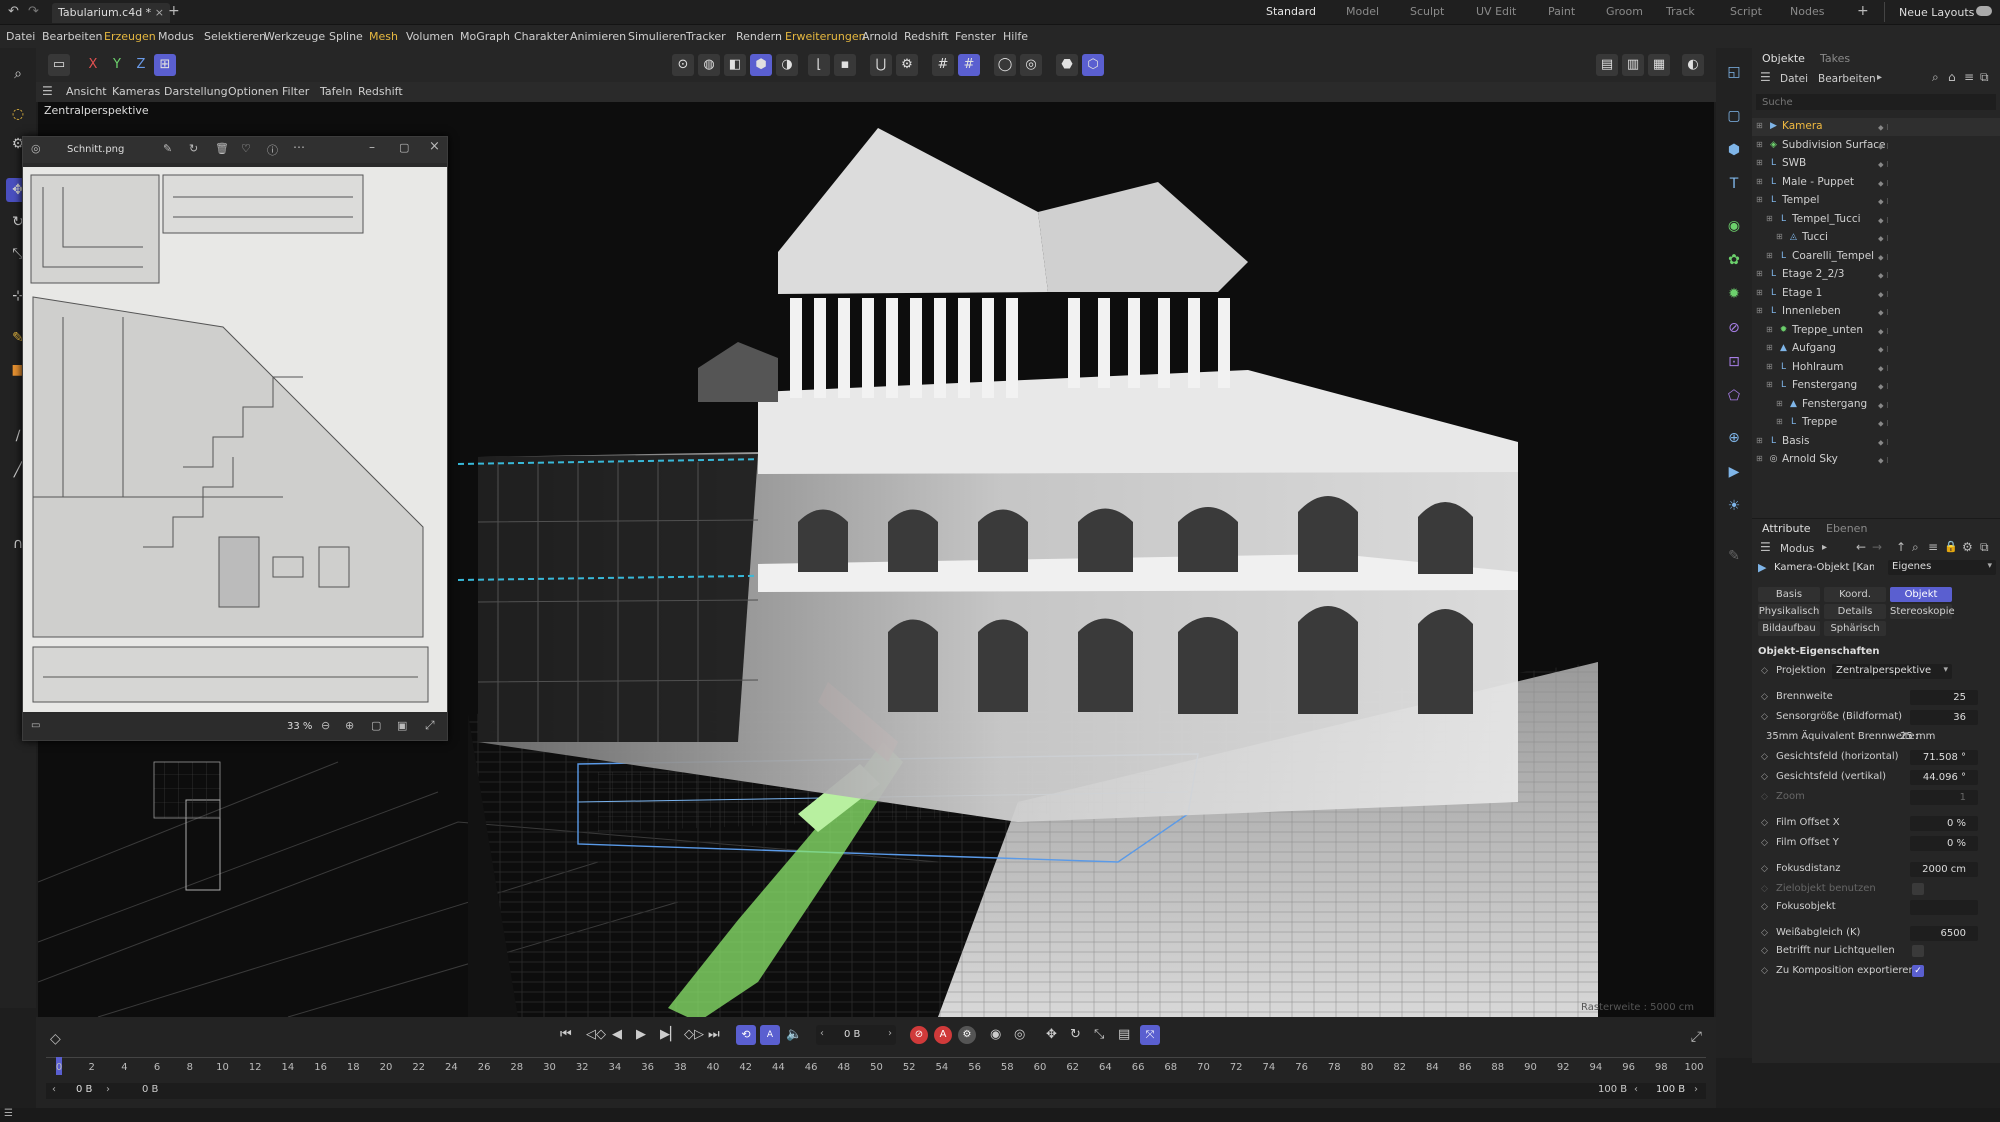 Image resolution: width=2000 pixels, height=1122 pixels. I want to click on menu-erweiterungen: Erweiterungen, so click(825, 36).